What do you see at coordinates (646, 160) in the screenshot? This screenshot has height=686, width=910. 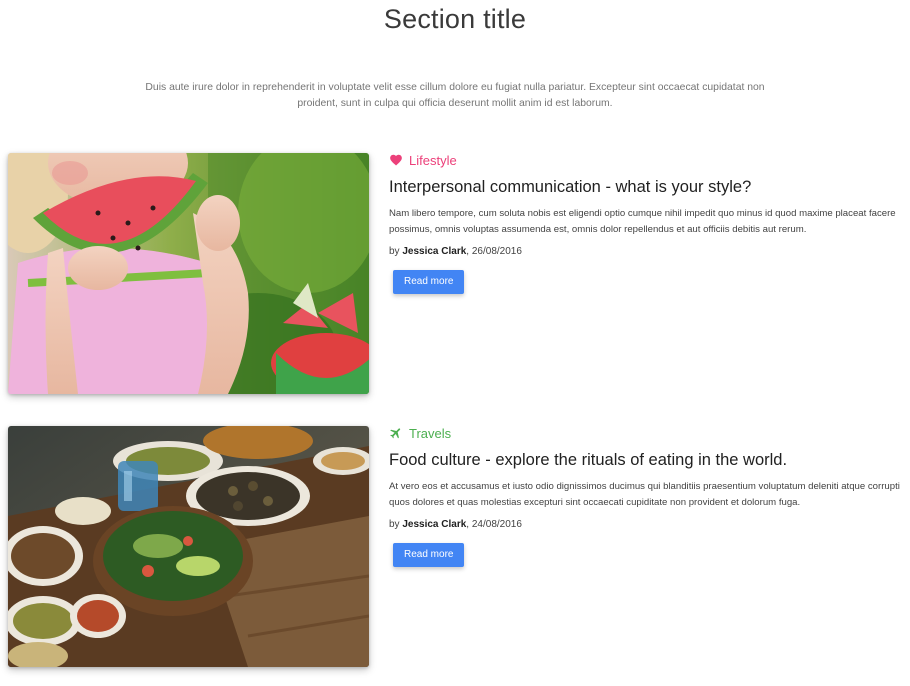 I see `post-category: Lifestyle` at bounding box center [646, 160].